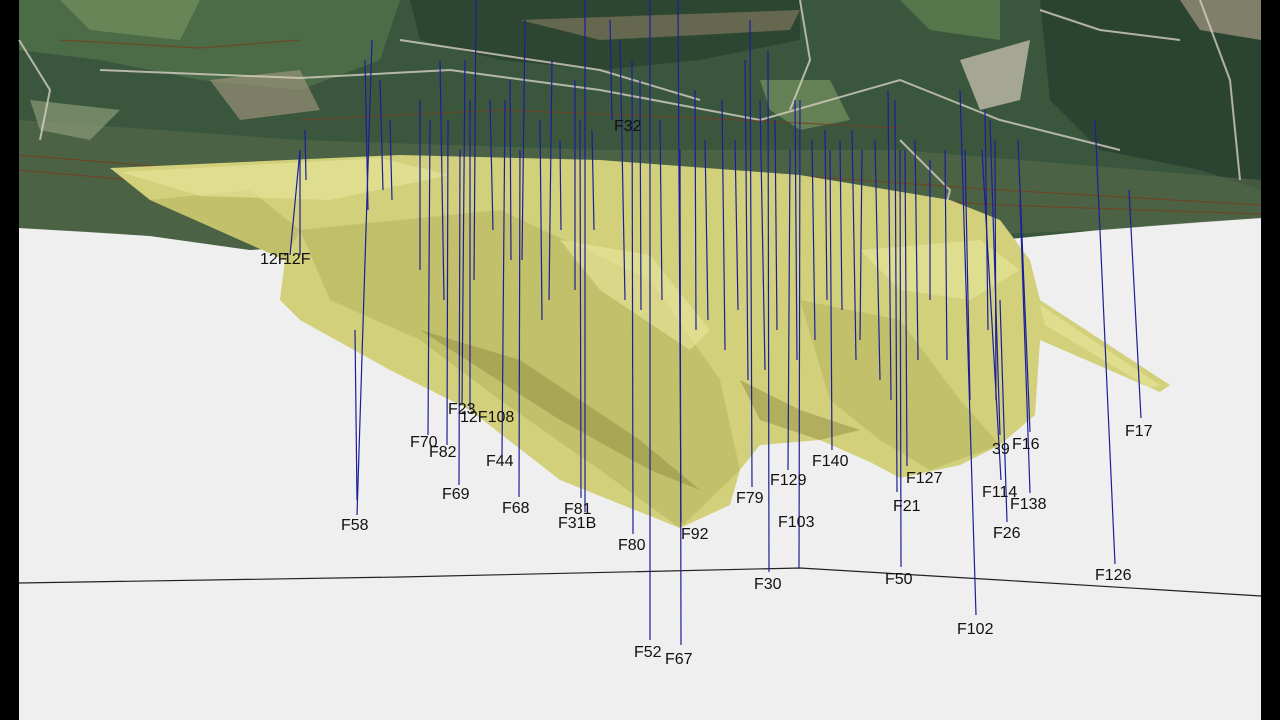 The image size is (1280, 720). I want to click on drillhole-label: F58, so click(355, 525).